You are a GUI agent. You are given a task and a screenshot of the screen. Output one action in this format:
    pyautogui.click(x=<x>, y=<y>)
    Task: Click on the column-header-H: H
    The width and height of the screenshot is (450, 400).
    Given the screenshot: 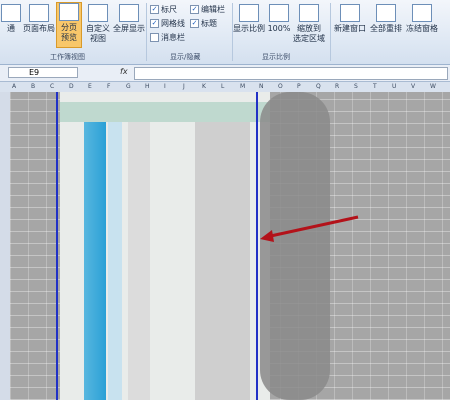 What is the action you would take?
    pyautogui.click(x=147, y=86)
    